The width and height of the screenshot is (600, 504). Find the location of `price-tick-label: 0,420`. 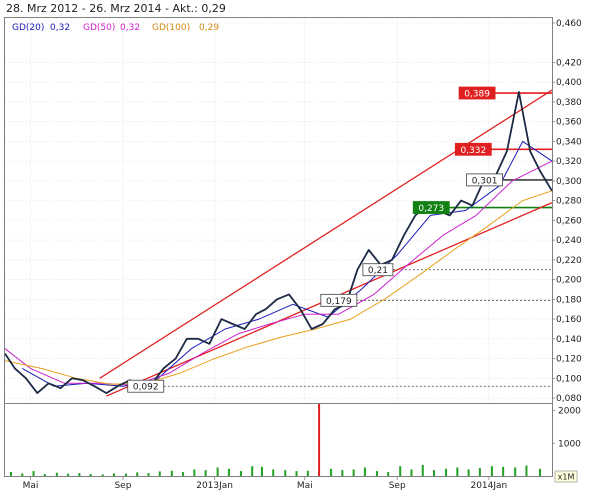

price-tick-label: 0,420 is located at coordinates (569, 63).